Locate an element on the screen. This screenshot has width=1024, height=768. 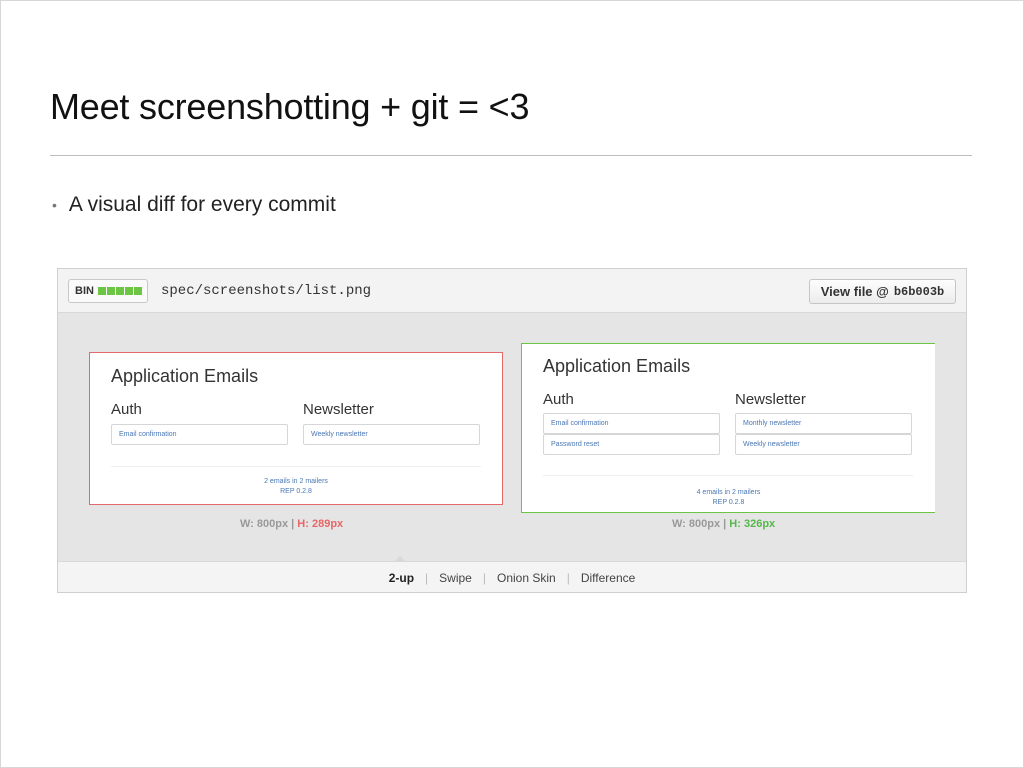
view-mode-tabs: 2-up | Swipe | Onion Skin | Difference is located at coordinates (512, 576).